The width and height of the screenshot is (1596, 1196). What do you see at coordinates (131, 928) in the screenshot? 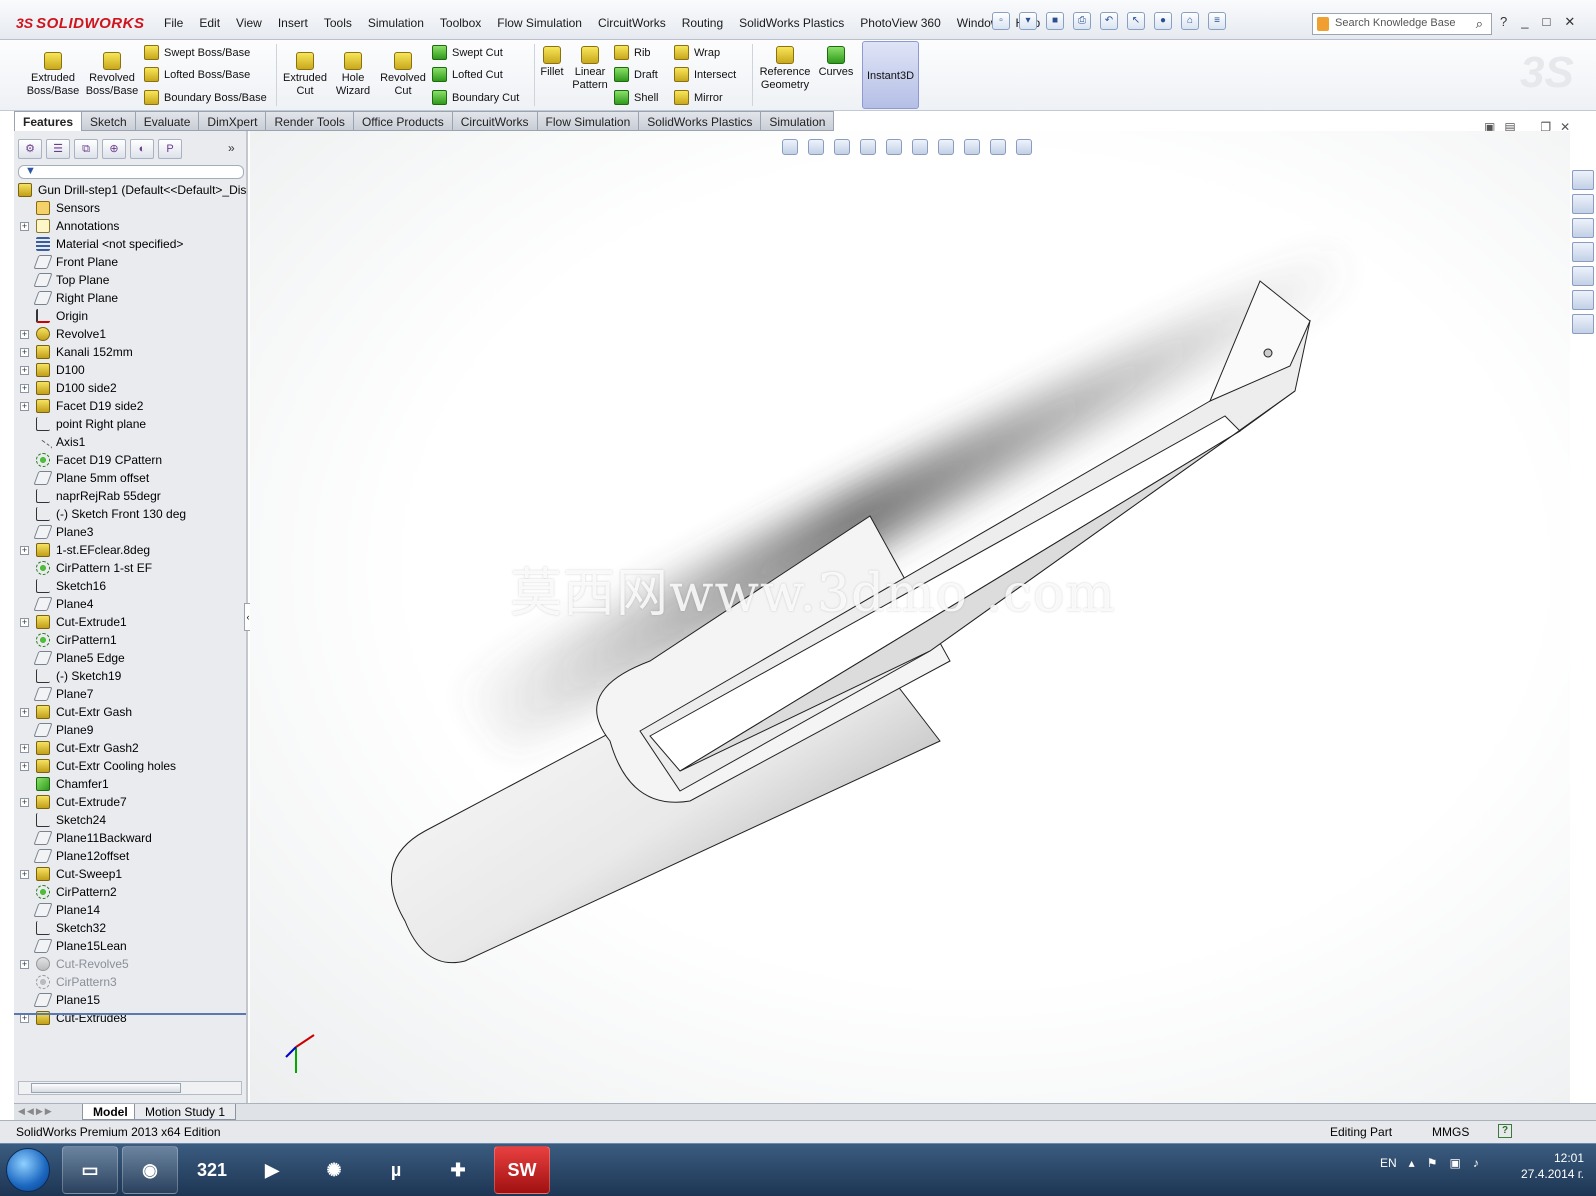
I see `tree-item: Sketch32` at bounding box center [131, 928].